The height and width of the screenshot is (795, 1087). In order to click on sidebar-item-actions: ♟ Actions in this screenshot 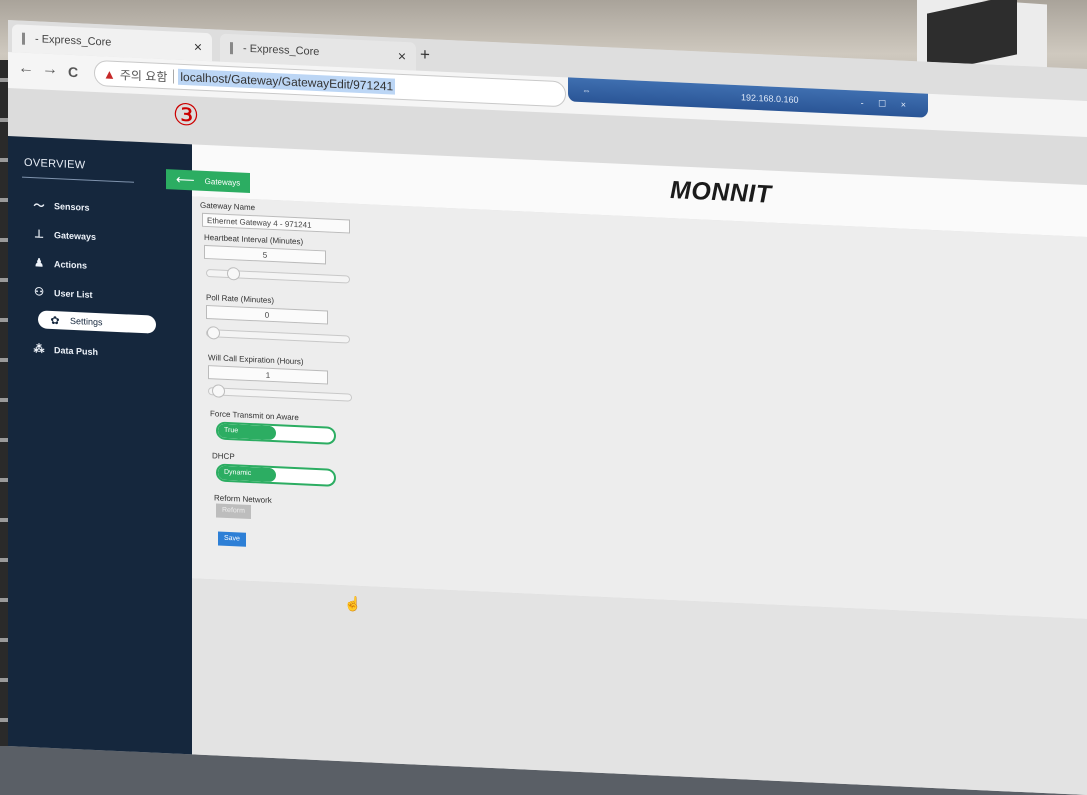, I will do `click(59, 263)`.